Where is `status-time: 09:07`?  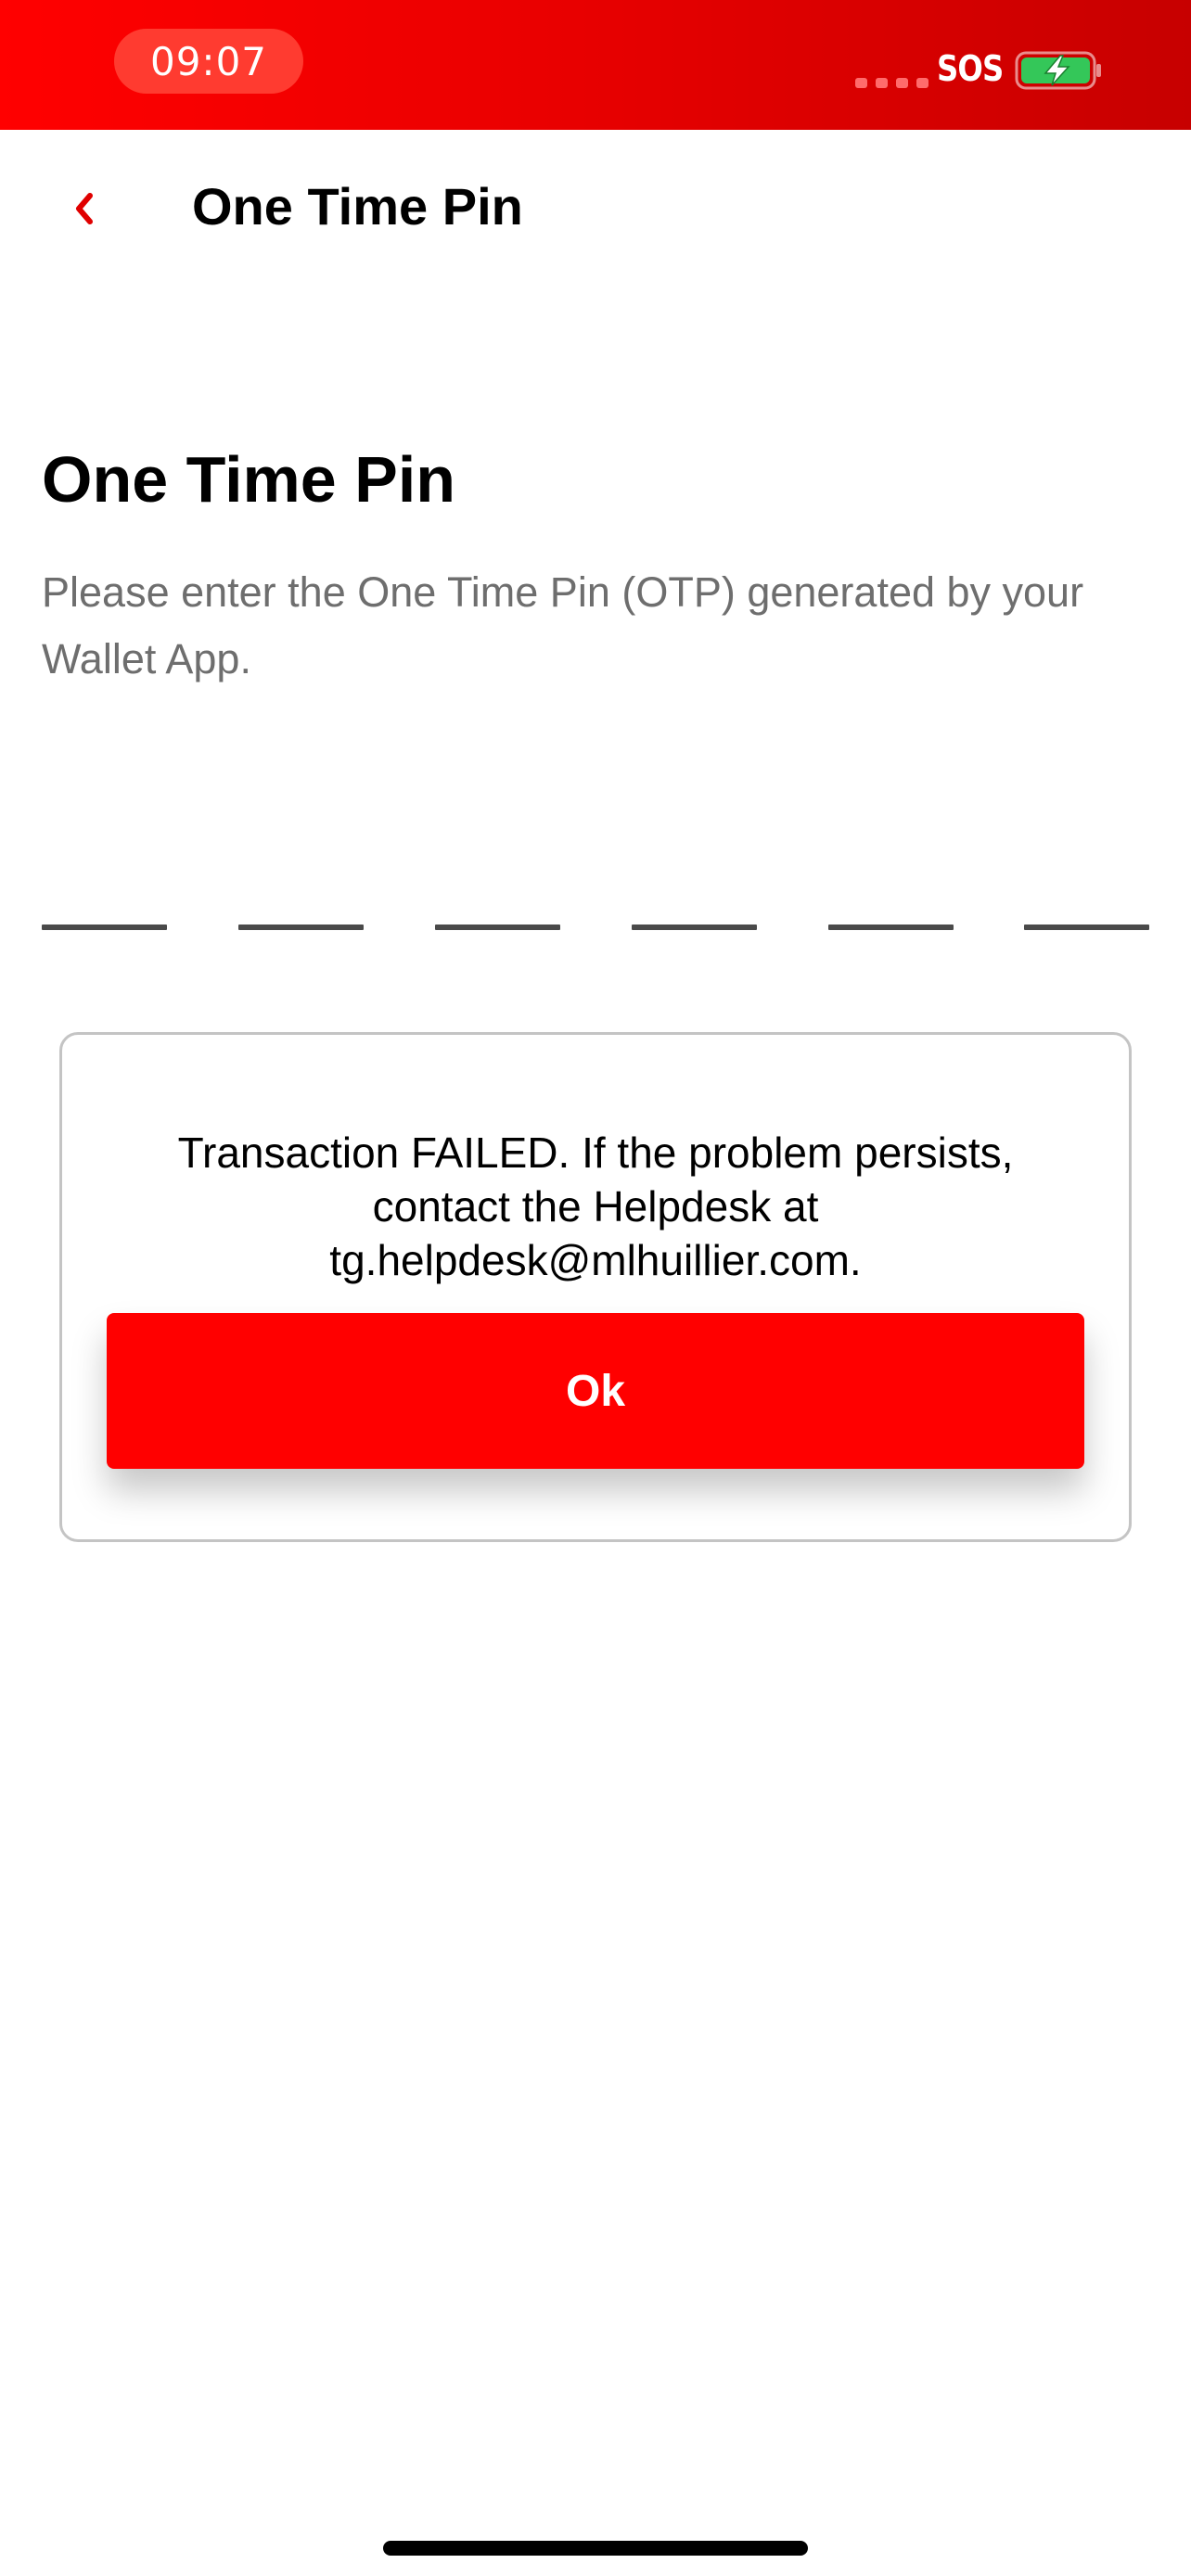 status-time: 09:07 is located at coordinates (209, 61).